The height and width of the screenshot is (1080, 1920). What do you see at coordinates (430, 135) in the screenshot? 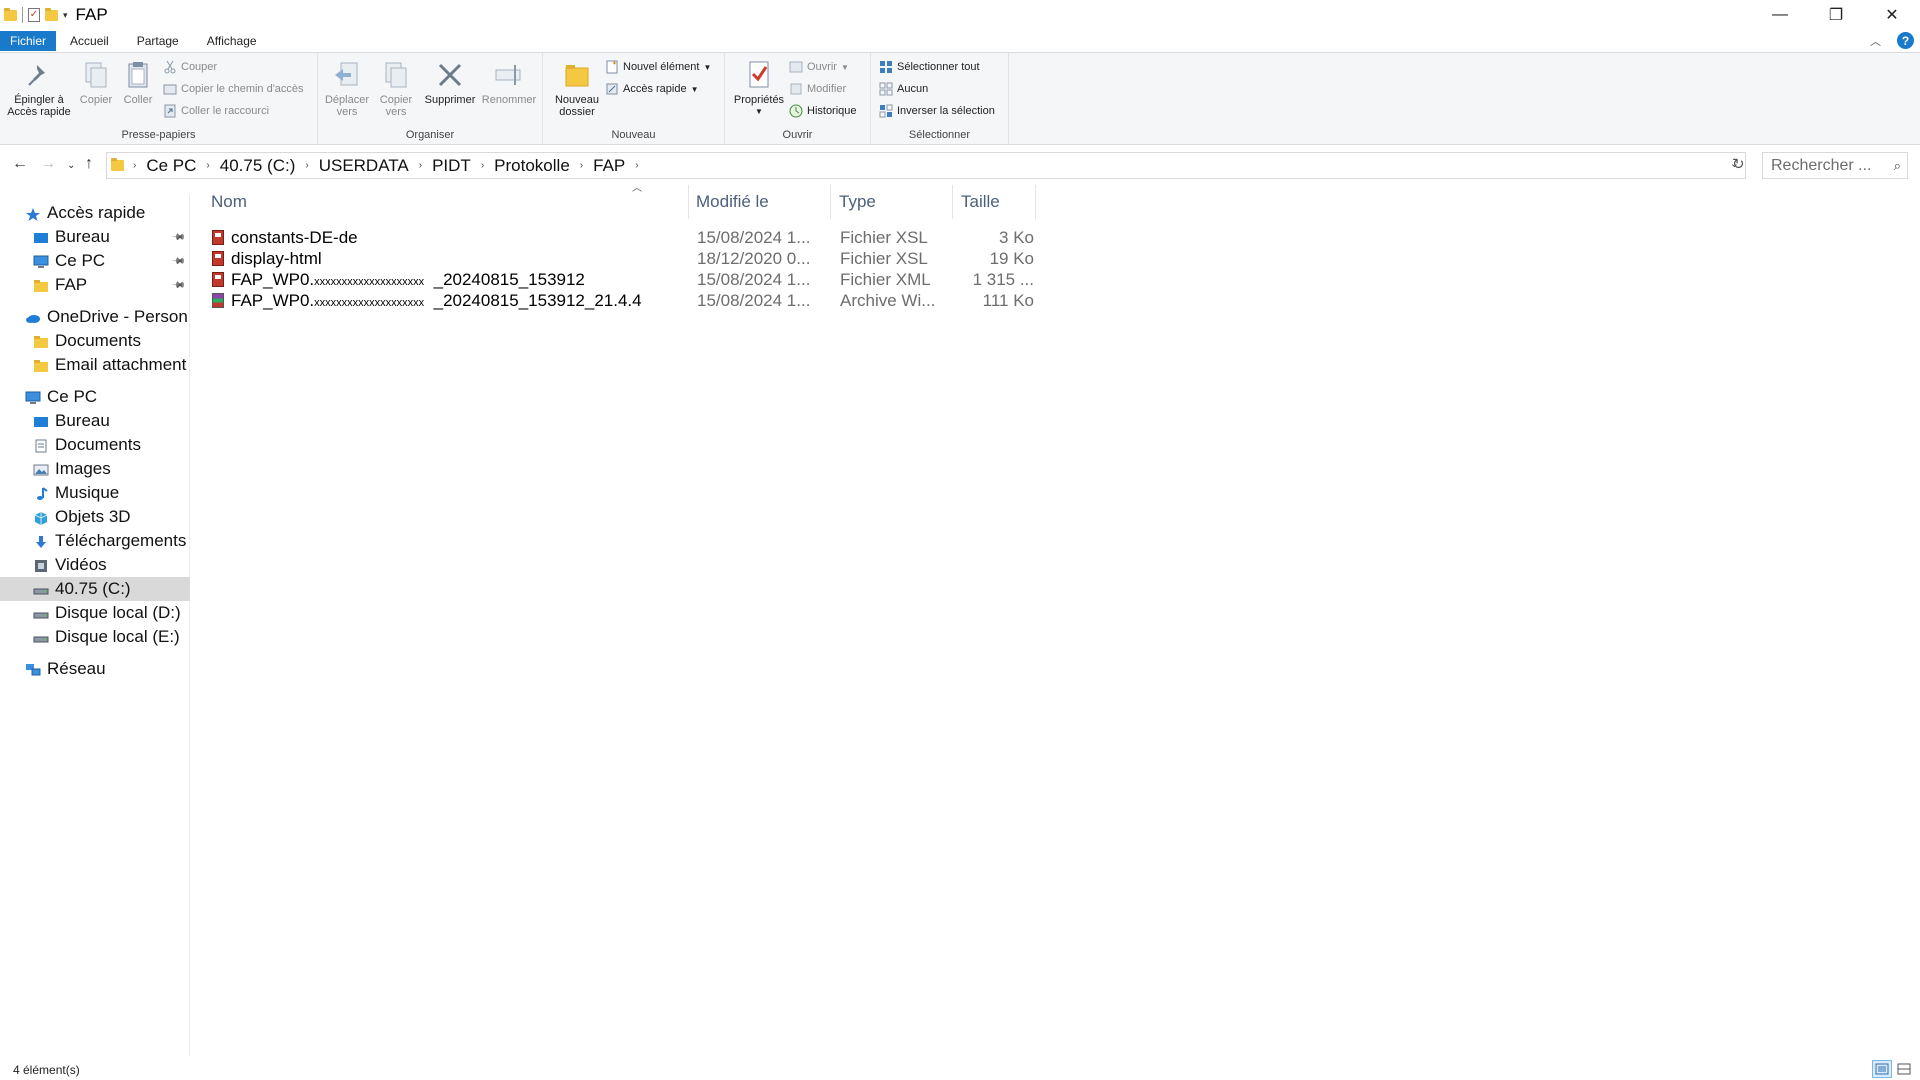
I see `organize-group-label: Organiser` at bounding box center [430, 135].